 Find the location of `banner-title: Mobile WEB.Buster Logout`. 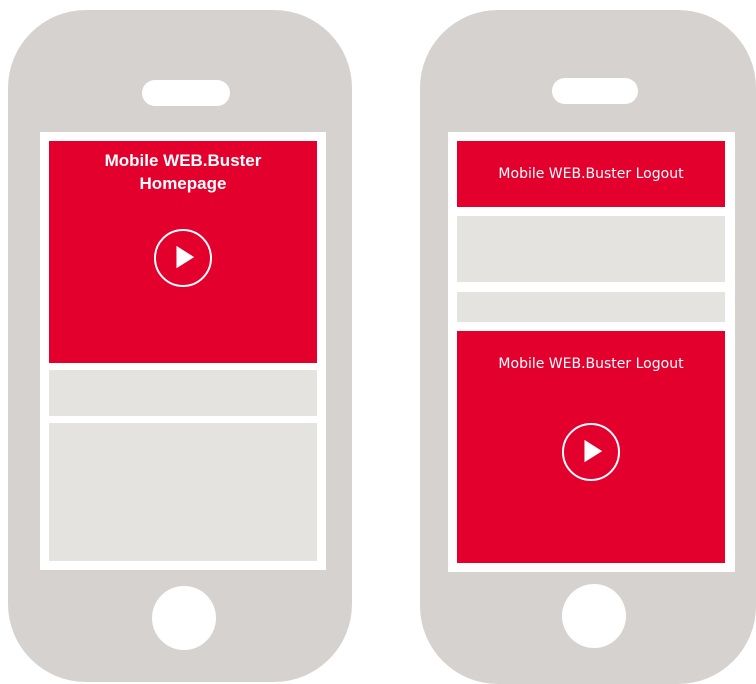

banner-title: Mobile WEB.Buster Logout is located at coordinates (591, 174).